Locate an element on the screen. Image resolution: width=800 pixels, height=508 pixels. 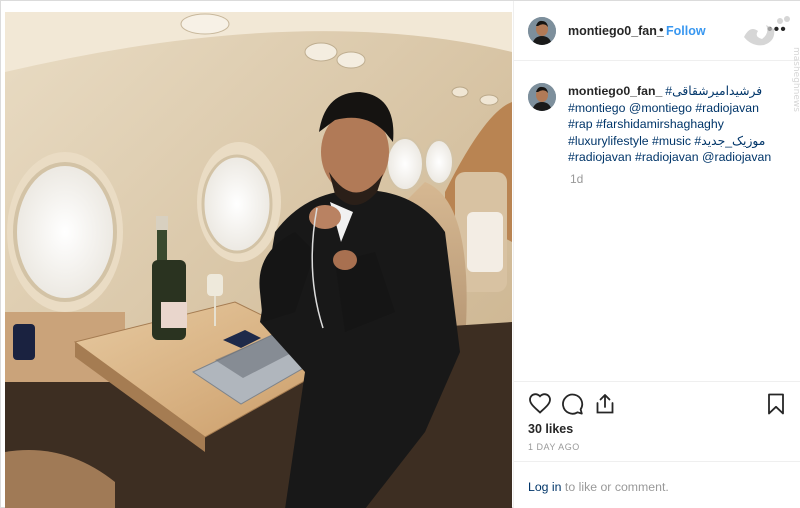
watermark-text: masheghnews is located at coordinates (795, 79).